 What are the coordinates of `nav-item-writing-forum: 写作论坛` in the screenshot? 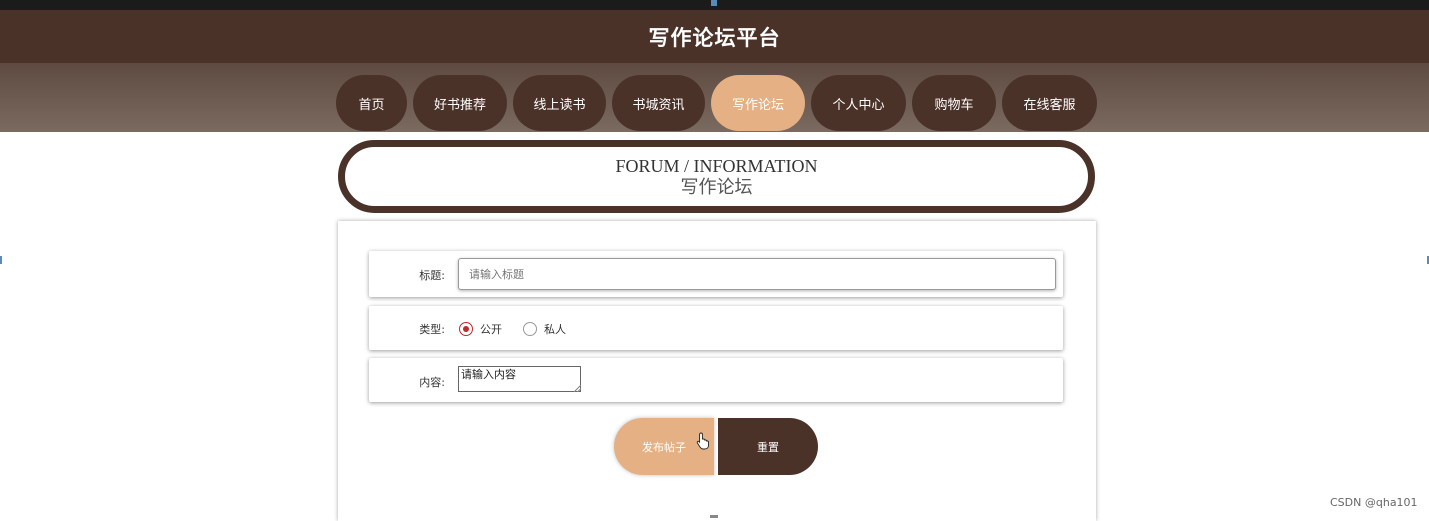 It's located at (758, 103).